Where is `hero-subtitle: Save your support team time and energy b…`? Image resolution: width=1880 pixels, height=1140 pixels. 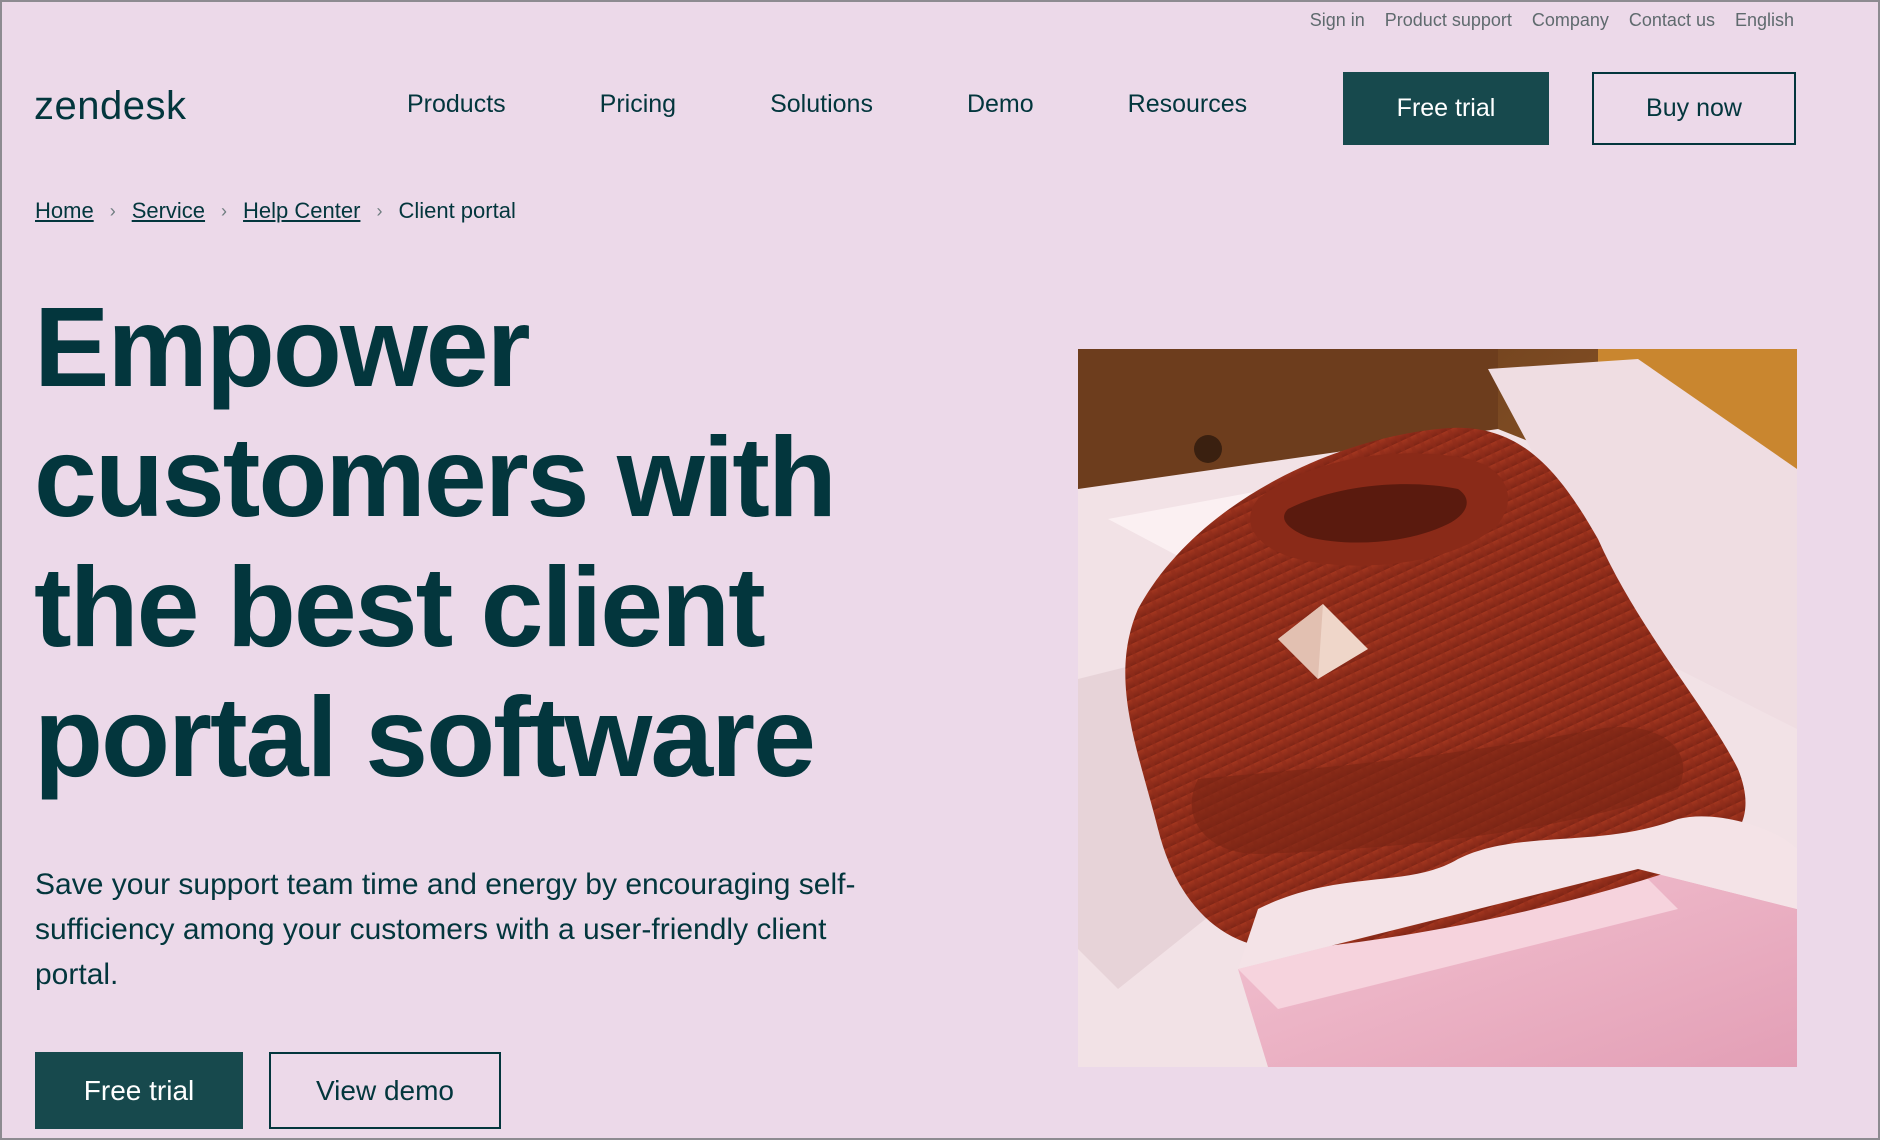
hero-subtitle: Save your support team time and energy b… is located at coordinates (445, 929).